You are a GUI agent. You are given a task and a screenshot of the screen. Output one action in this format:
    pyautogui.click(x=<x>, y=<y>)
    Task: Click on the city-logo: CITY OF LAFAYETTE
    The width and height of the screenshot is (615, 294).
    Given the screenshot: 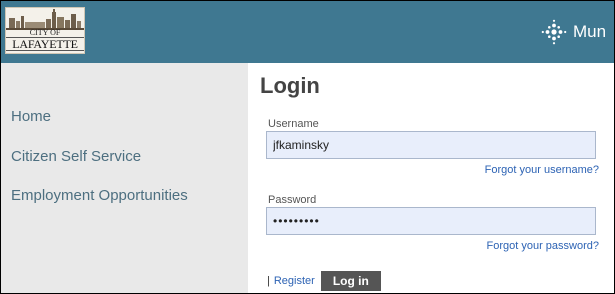 What is the action you would take?
    pyautogui.click(x=45, y=30)
    